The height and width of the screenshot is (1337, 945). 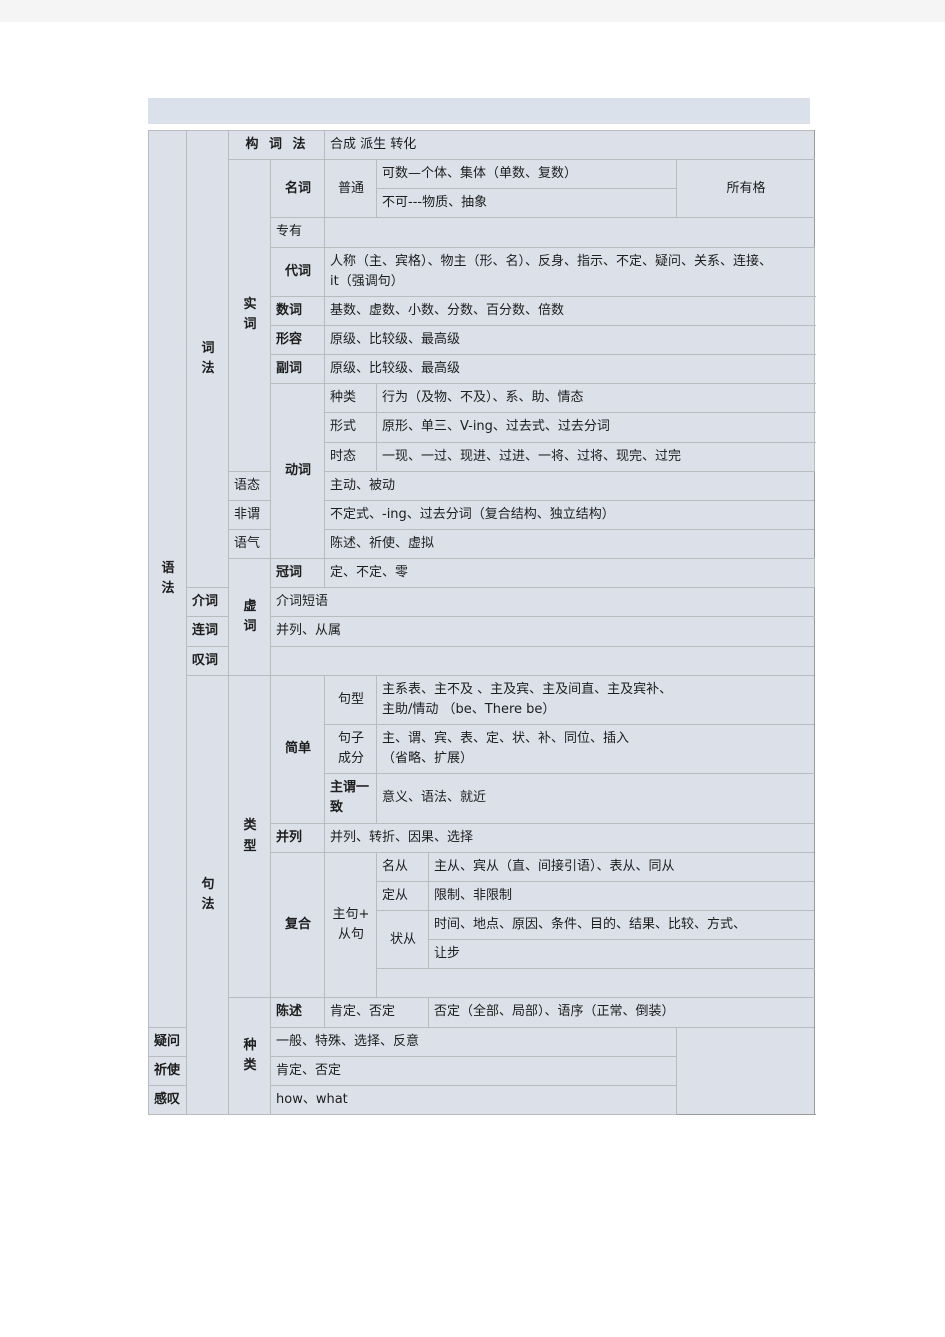 What do you see at coordinates (569, 145) in the screenshot?
I see `word-formation-value: 合成 派生 转化` at bounding box center [569, 145].